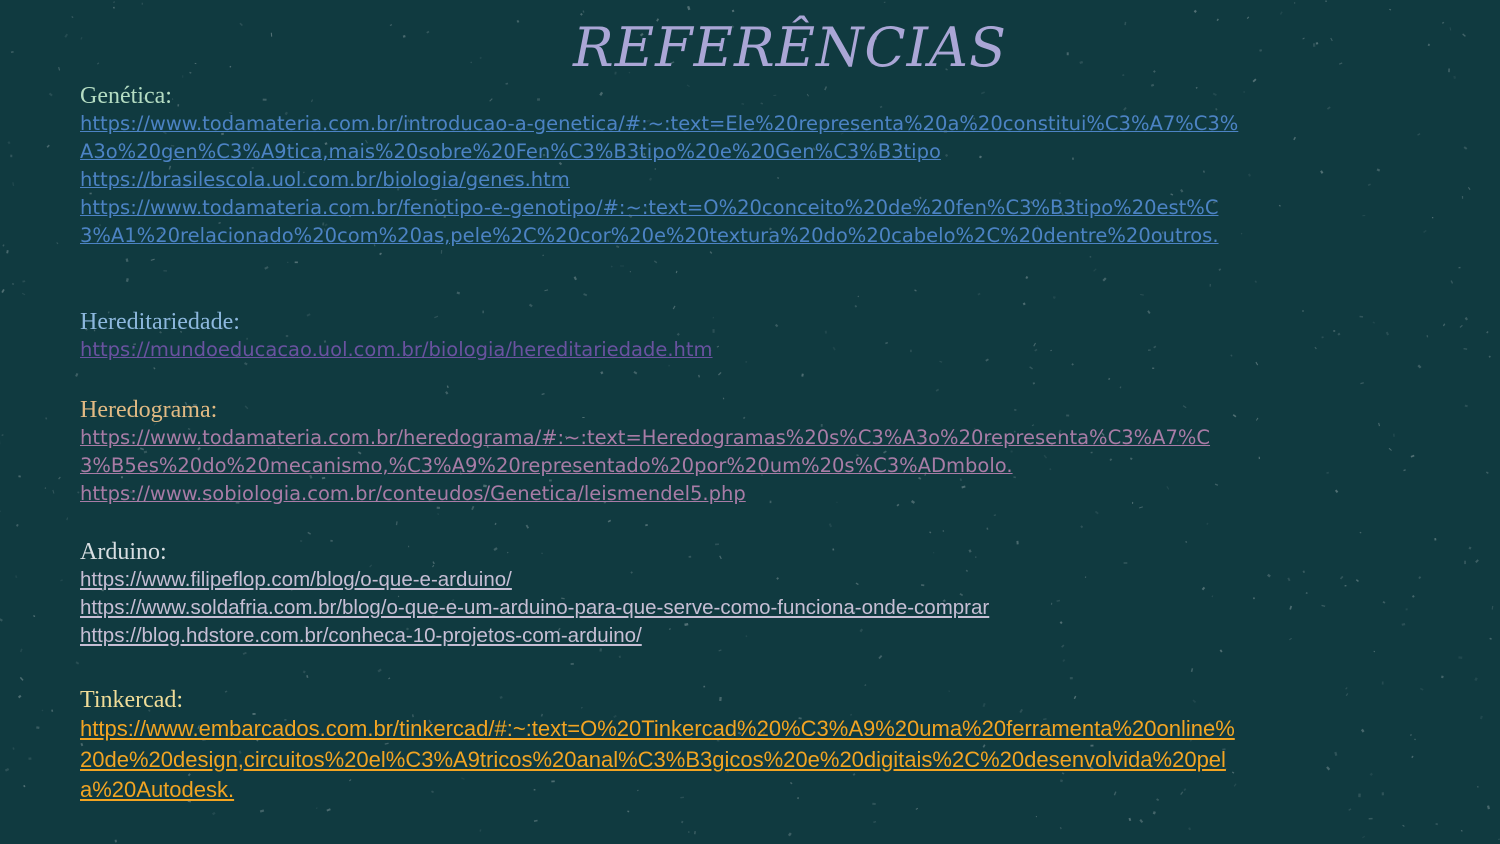  What do you see at coordinates (160, 322) in the screenshot?
I see `section-heading-hereditariedade: Hereditariedade:` at bounding box center [160, 322].